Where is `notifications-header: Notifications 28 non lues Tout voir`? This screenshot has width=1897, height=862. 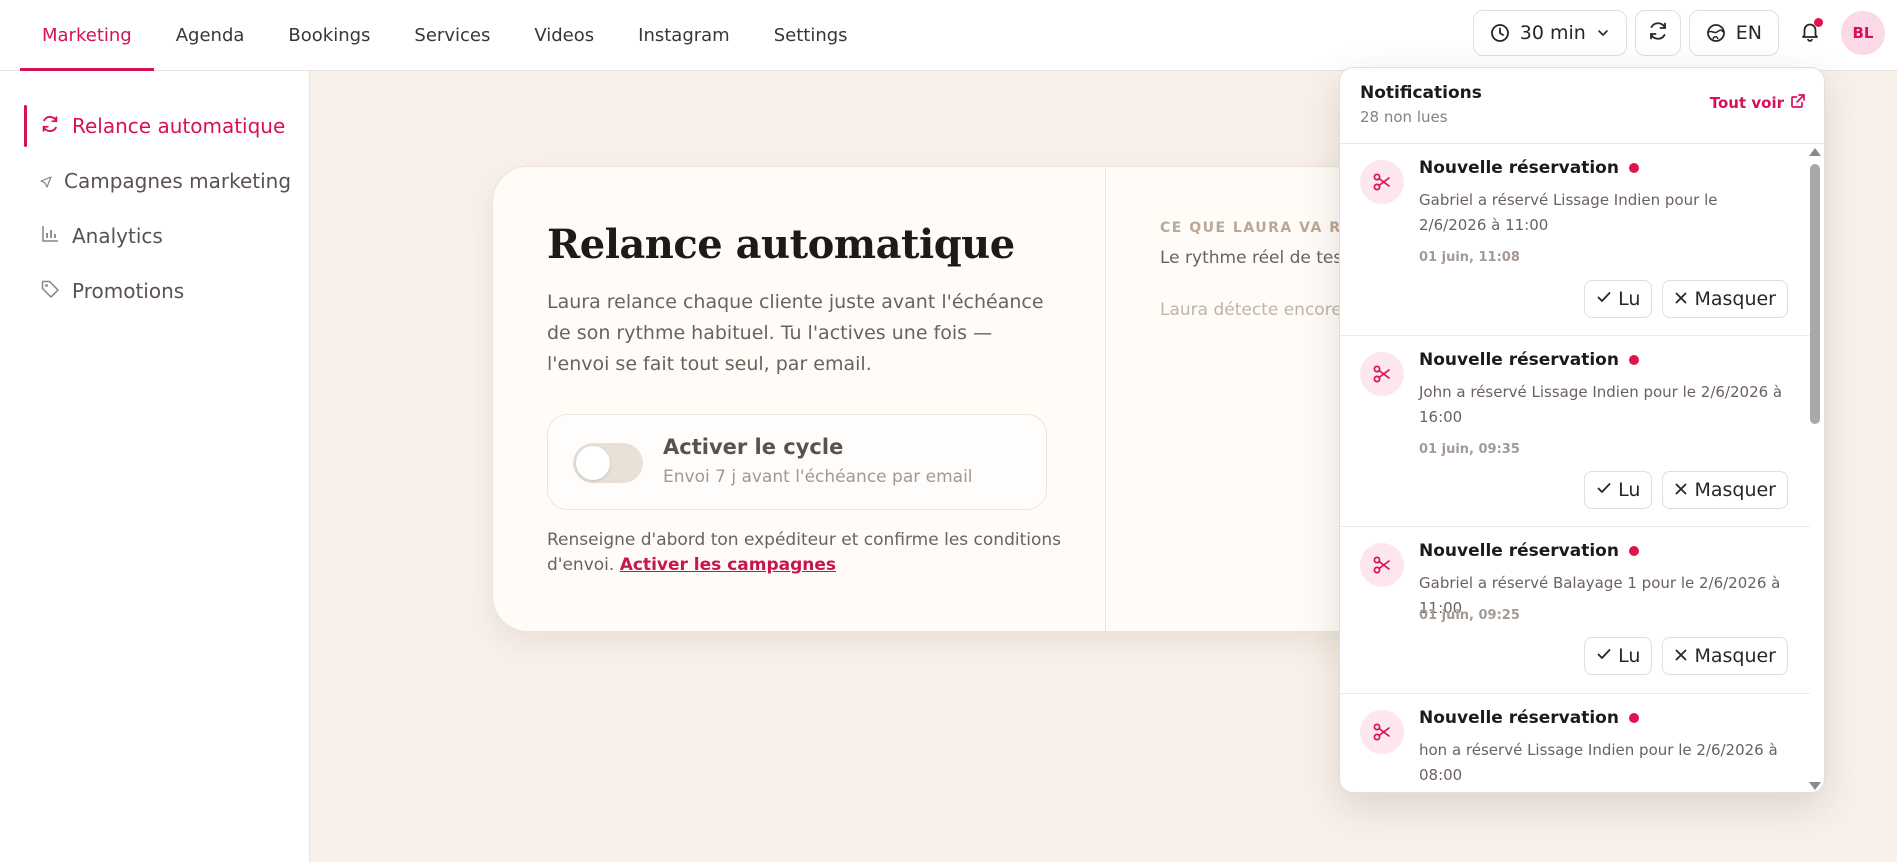
notifications-header: Notifications 28 non lues Tout voir is located at coordinates (1582, 106).